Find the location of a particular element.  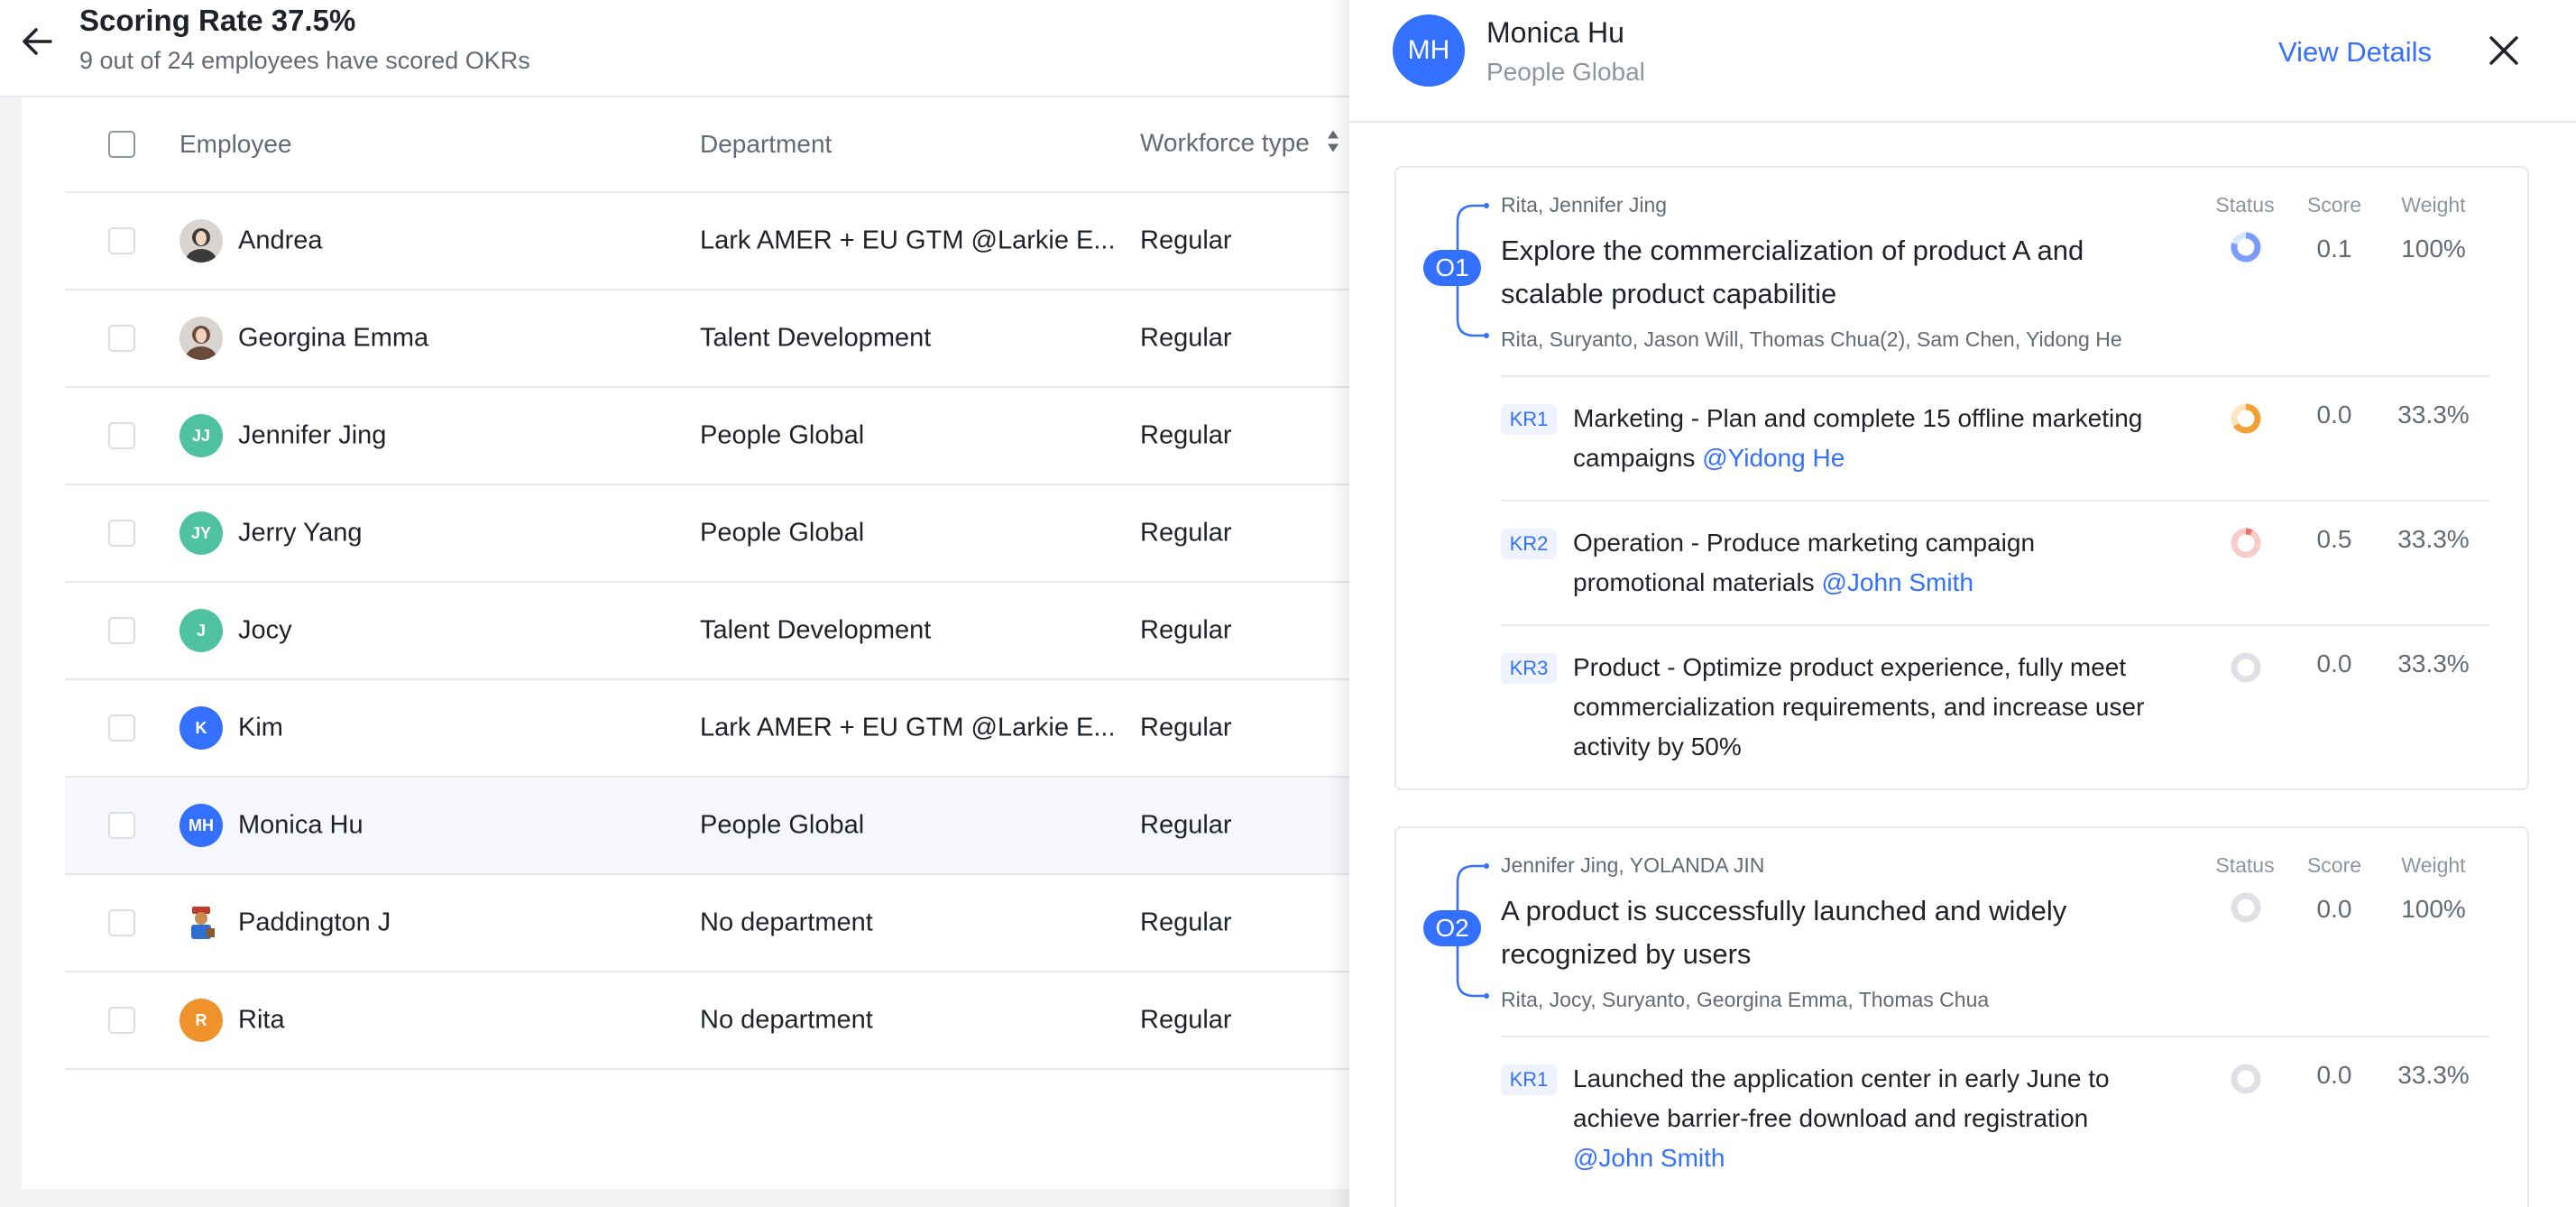

avatar: MH is located at coordinates (1429, 50).